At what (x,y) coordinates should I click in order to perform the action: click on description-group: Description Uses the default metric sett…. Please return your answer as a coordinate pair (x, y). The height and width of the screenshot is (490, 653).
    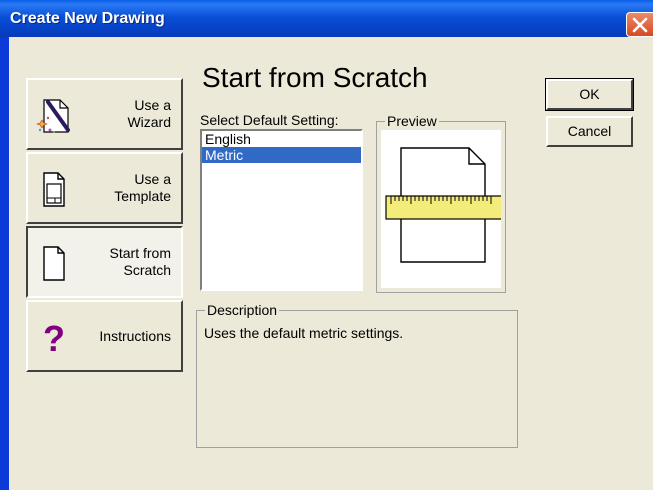
    Looking at the image, I should click on (357, 375).